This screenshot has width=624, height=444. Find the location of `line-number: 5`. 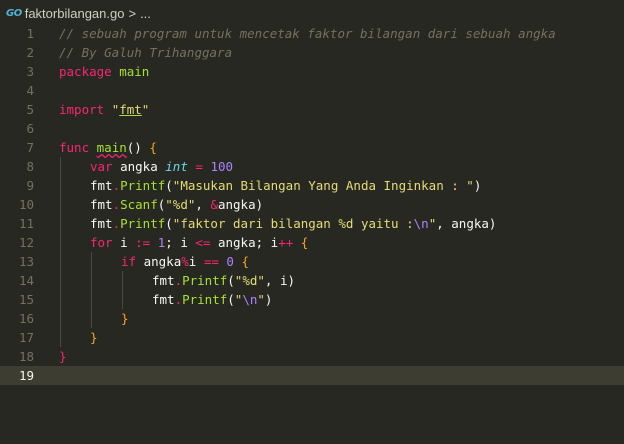

line-number: 5 is located at coordinates (30, 109).